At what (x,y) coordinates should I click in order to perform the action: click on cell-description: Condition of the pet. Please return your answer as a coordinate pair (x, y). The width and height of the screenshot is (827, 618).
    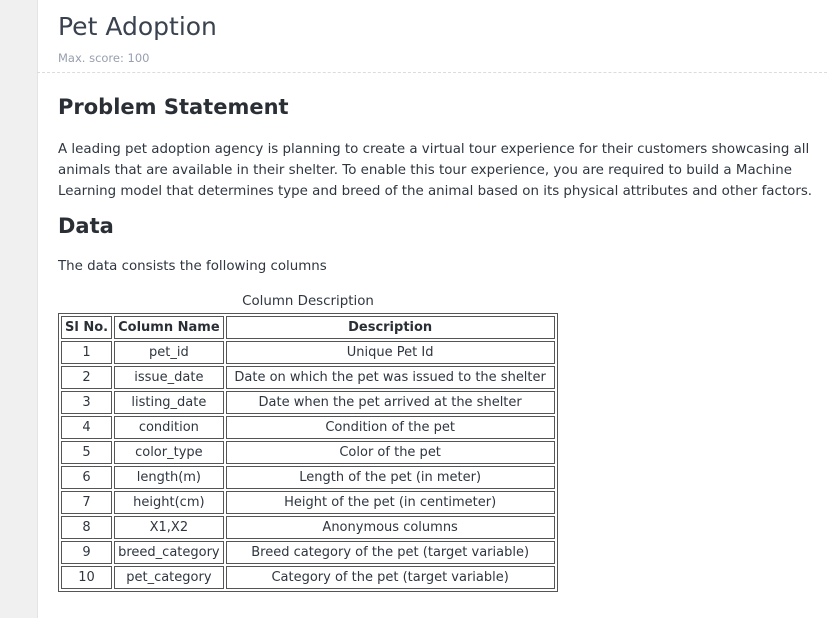
    Looking at the image, I should click on (390, 427).